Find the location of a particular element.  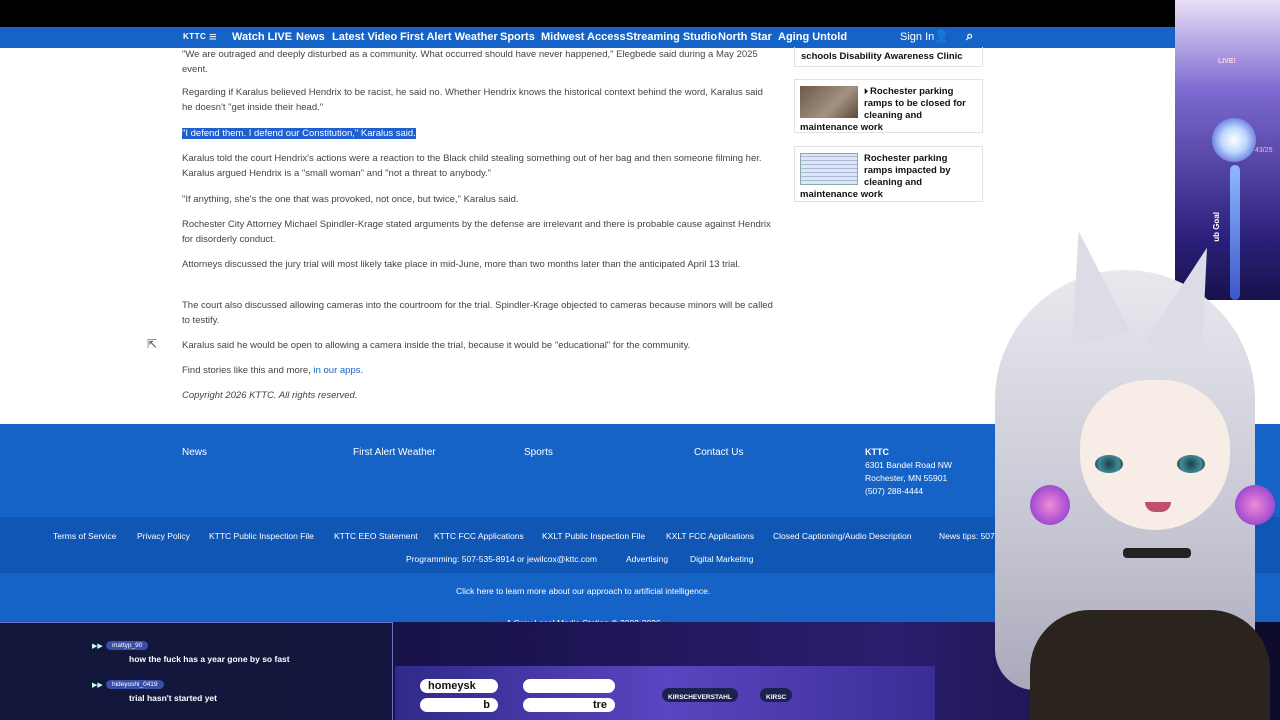

legal-link: Closed Captioning/Audio Description is located at coordinates (842, 536).